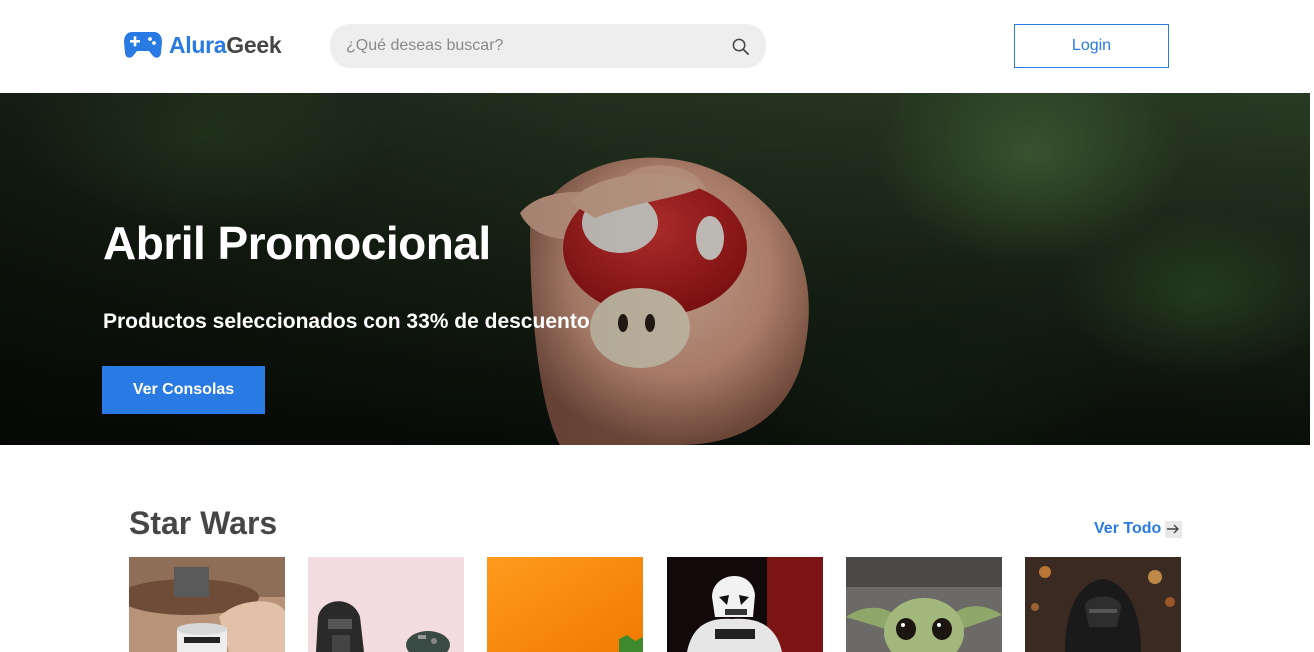 The width and height of the screenshot is (1314, 652). What do you see at coordinates (183, 390) in the screenshot?
I see `view-consoles-button: Ver Consolas` at bounding box center [183, 390].